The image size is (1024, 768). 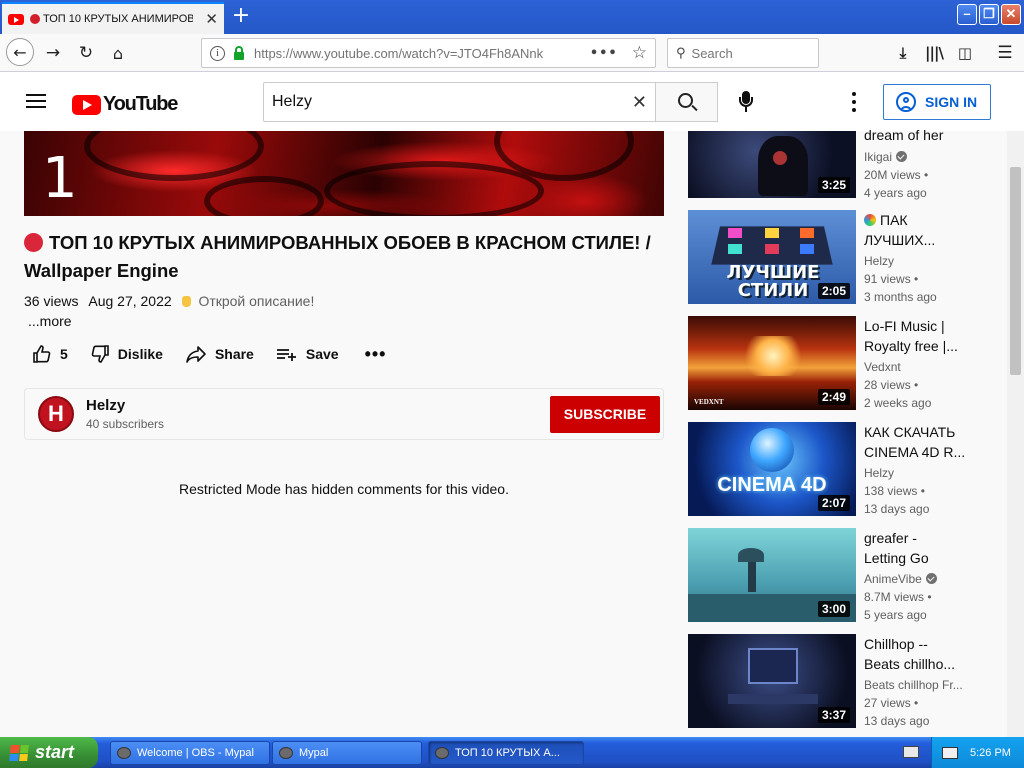 I want to click on home-button: ⌂, so click(x=118, y=53).